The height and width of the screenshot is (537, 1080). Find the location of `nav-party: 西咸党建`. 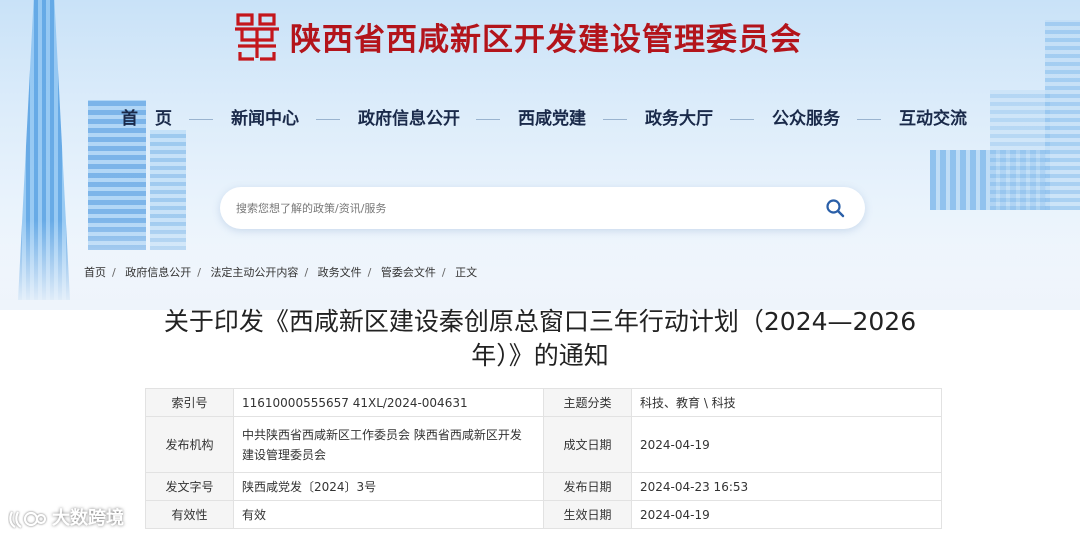

nav-party: 西咸党建 is located at coordinates (552, 116).